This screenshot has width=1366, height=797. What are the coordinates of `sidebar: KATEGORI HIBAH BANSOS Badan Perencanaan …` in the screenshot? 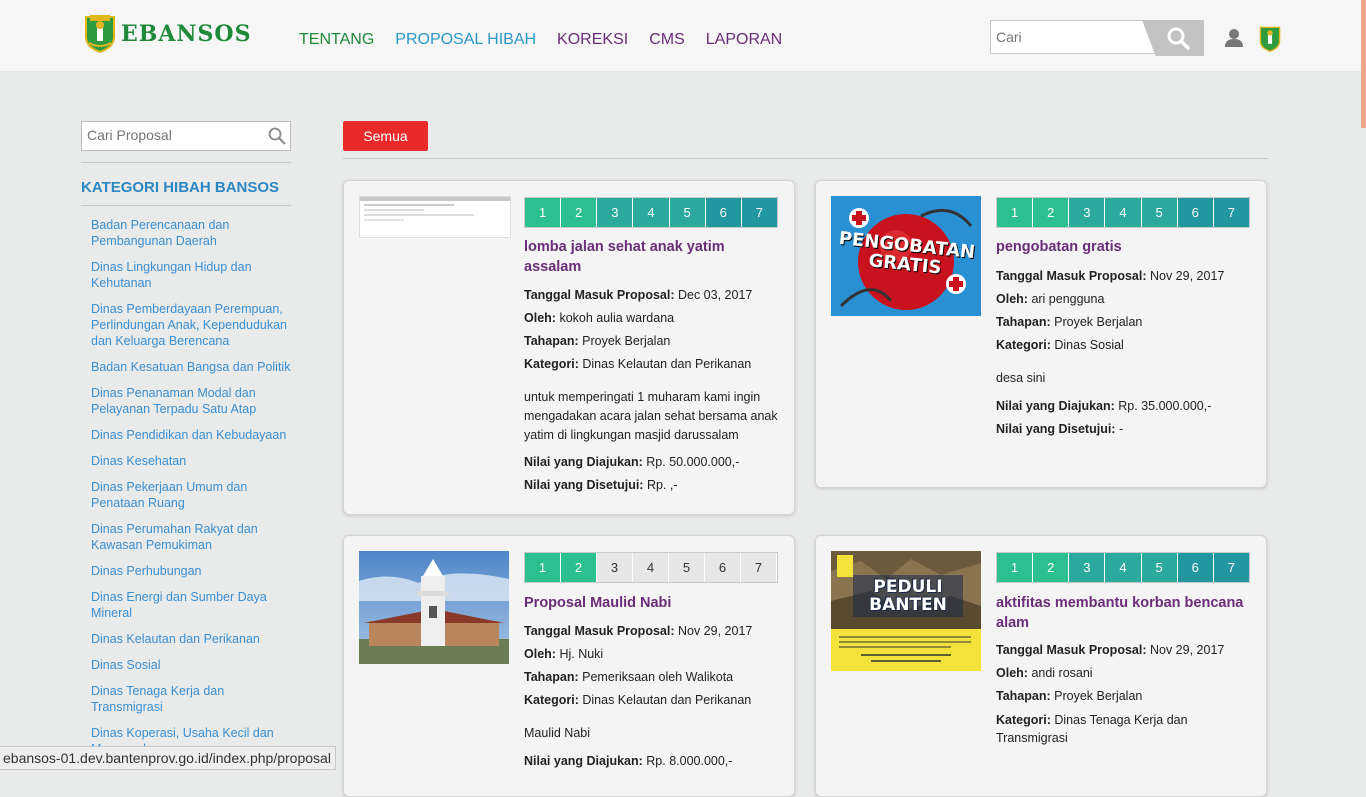 It's located at (186, 444).